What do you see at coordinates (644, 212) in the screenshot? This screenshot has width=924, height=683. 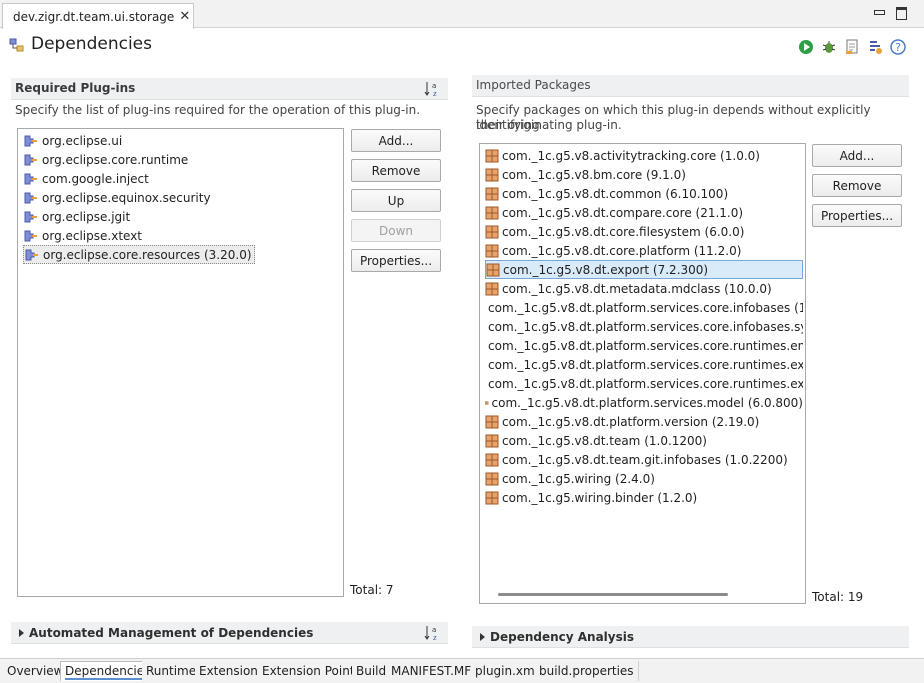 I see `list-item: com._1c.g5.v8.dt.compare.core (21.1.0)` at bounding box center [644, 212].